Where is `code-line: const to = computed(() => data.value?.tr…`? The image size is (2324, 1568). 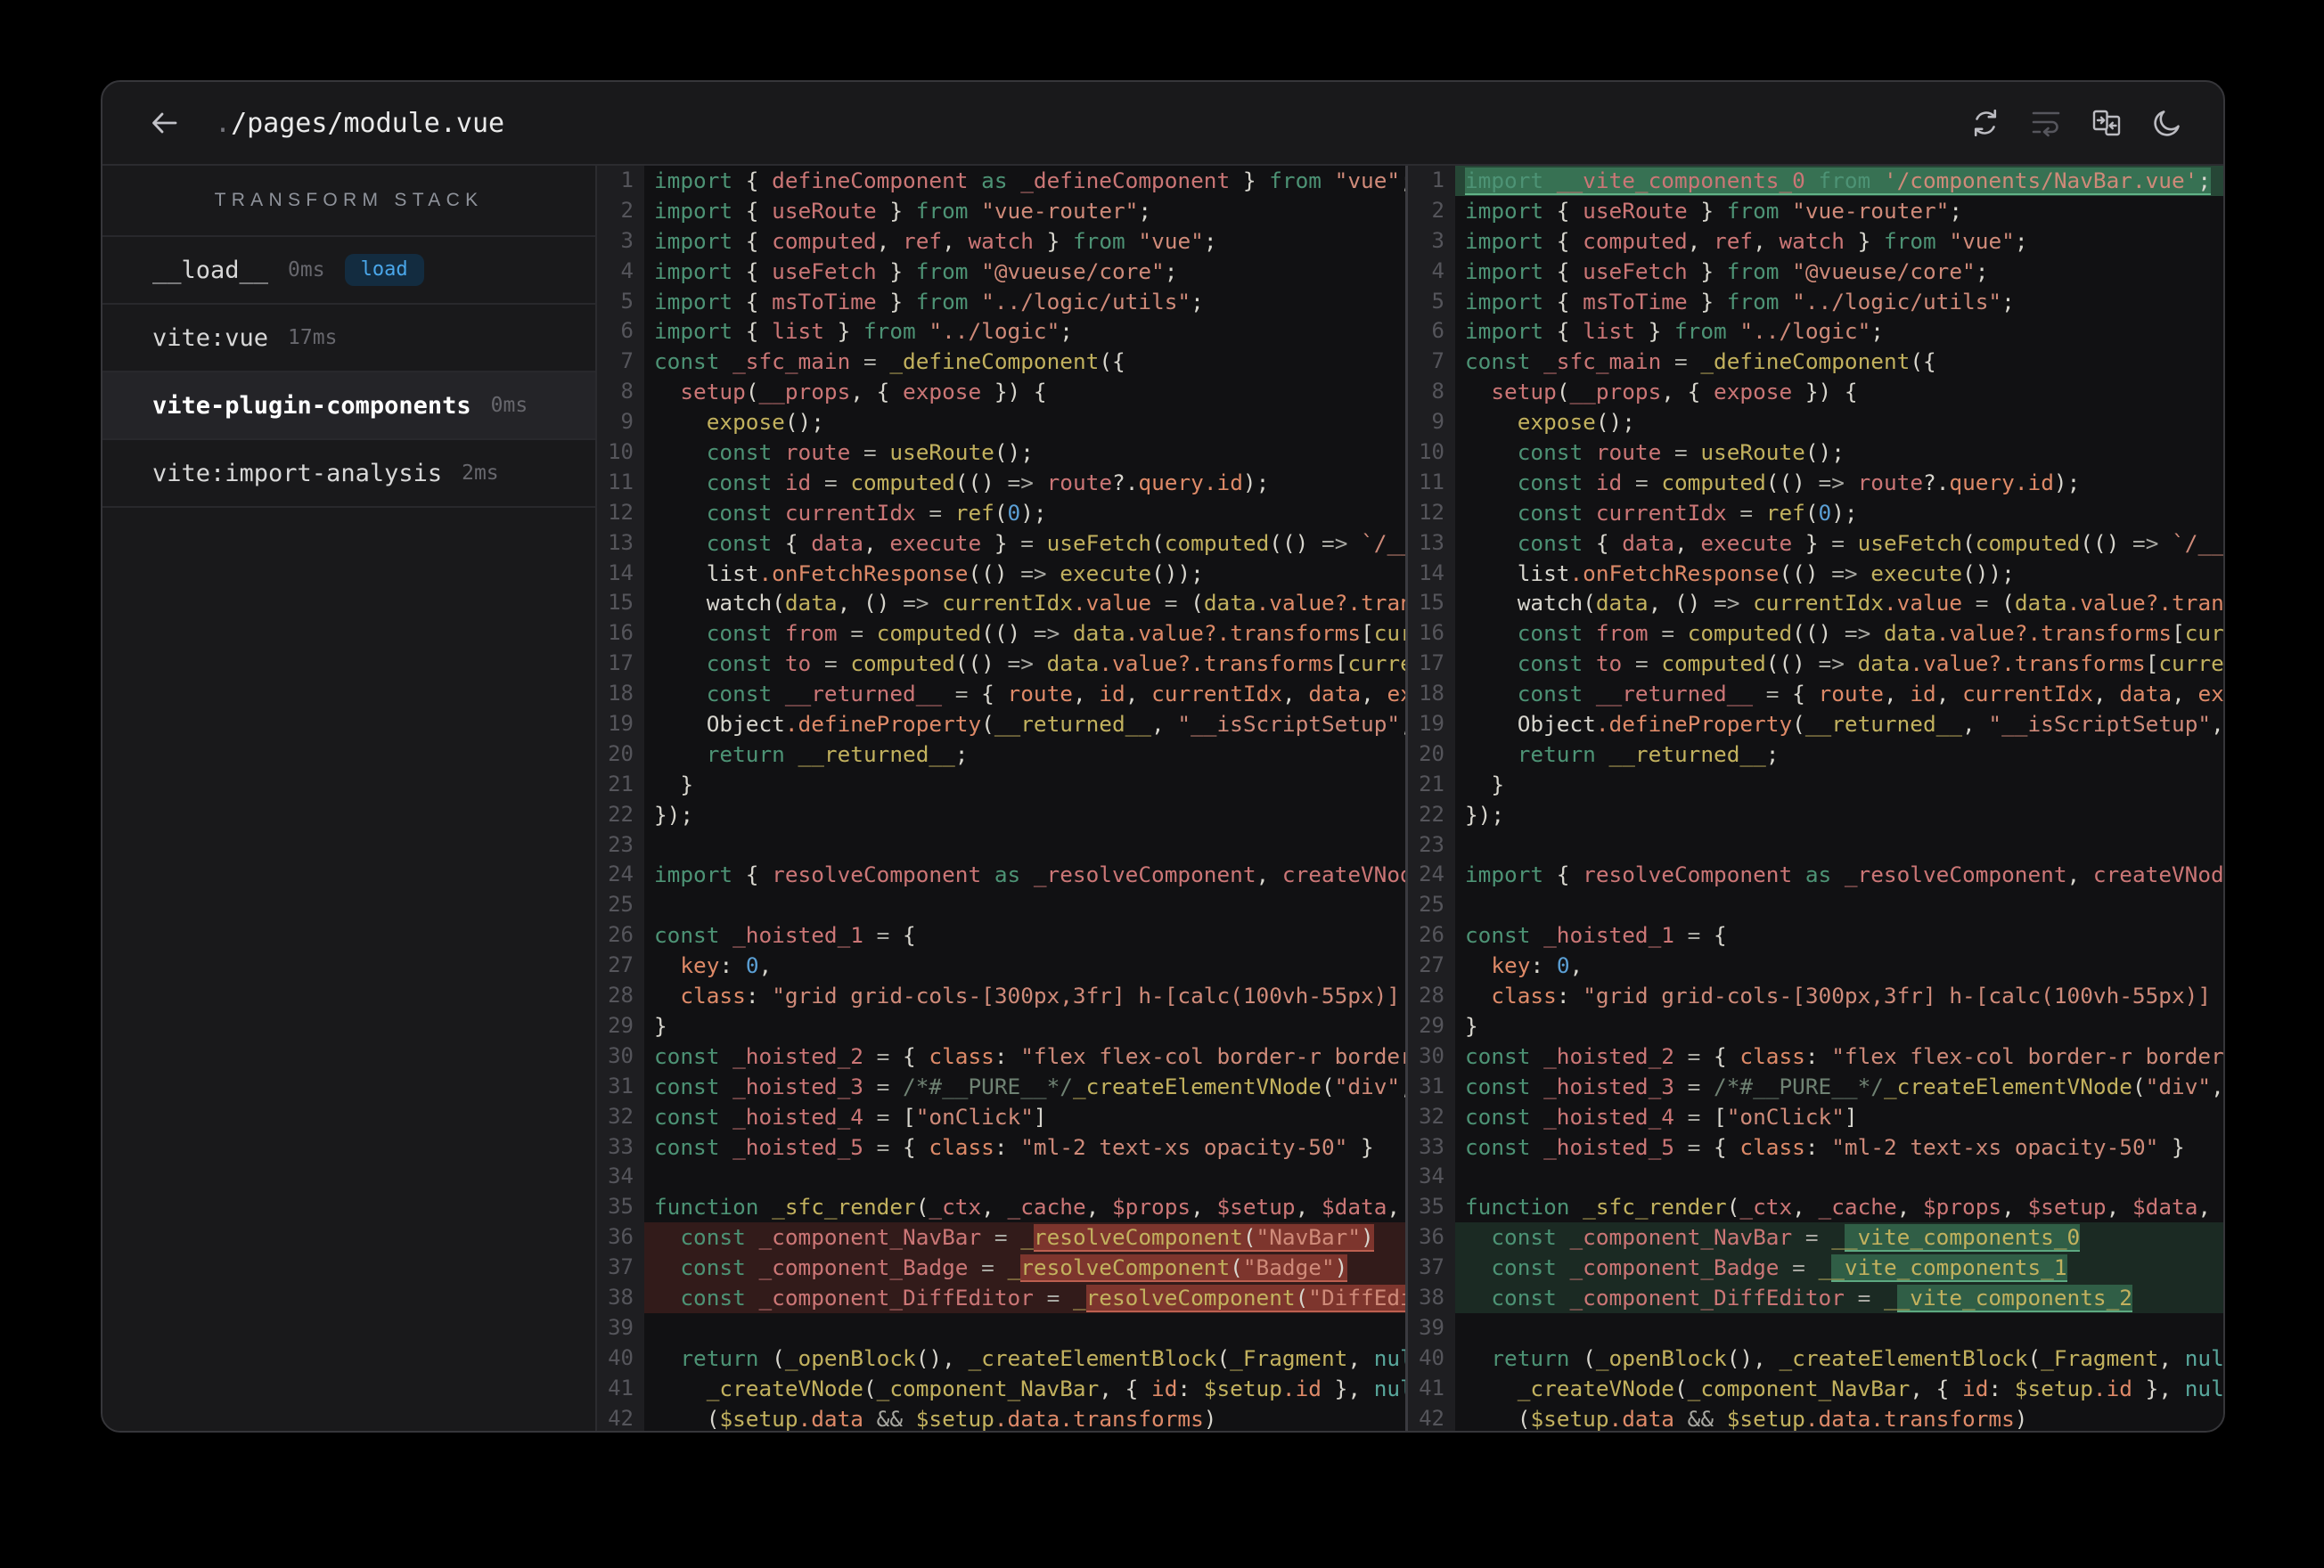
code-line: const to = computed(() => data.value?.tr… is located at coordinates (1055, 663).